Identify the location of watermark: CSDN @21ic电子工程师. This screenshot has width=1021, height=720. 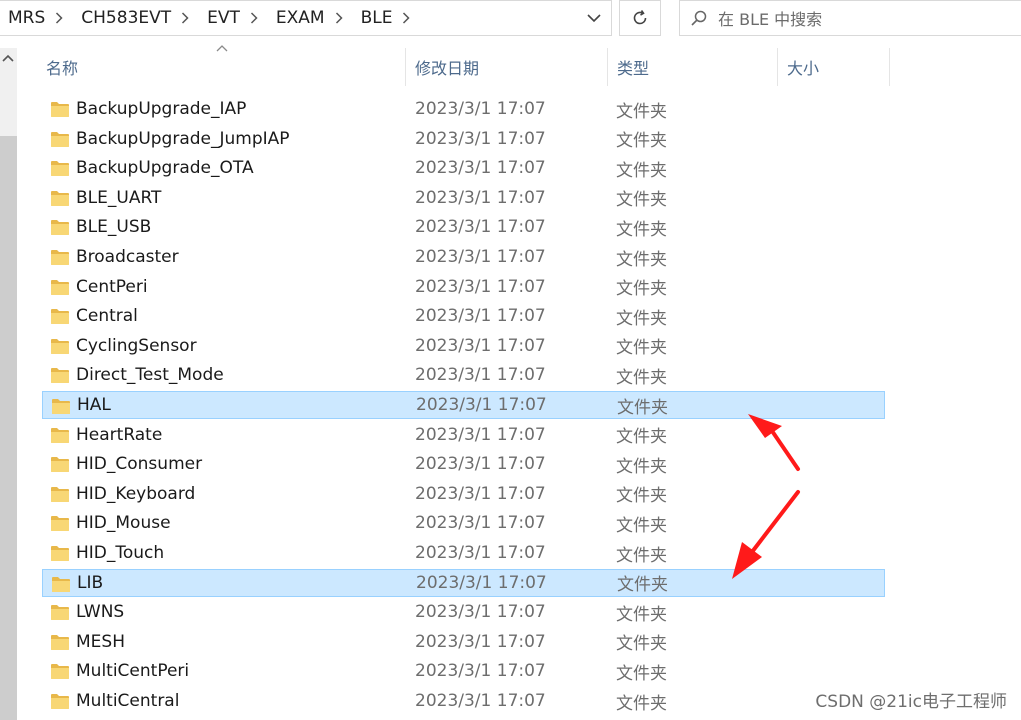
(911, 702).